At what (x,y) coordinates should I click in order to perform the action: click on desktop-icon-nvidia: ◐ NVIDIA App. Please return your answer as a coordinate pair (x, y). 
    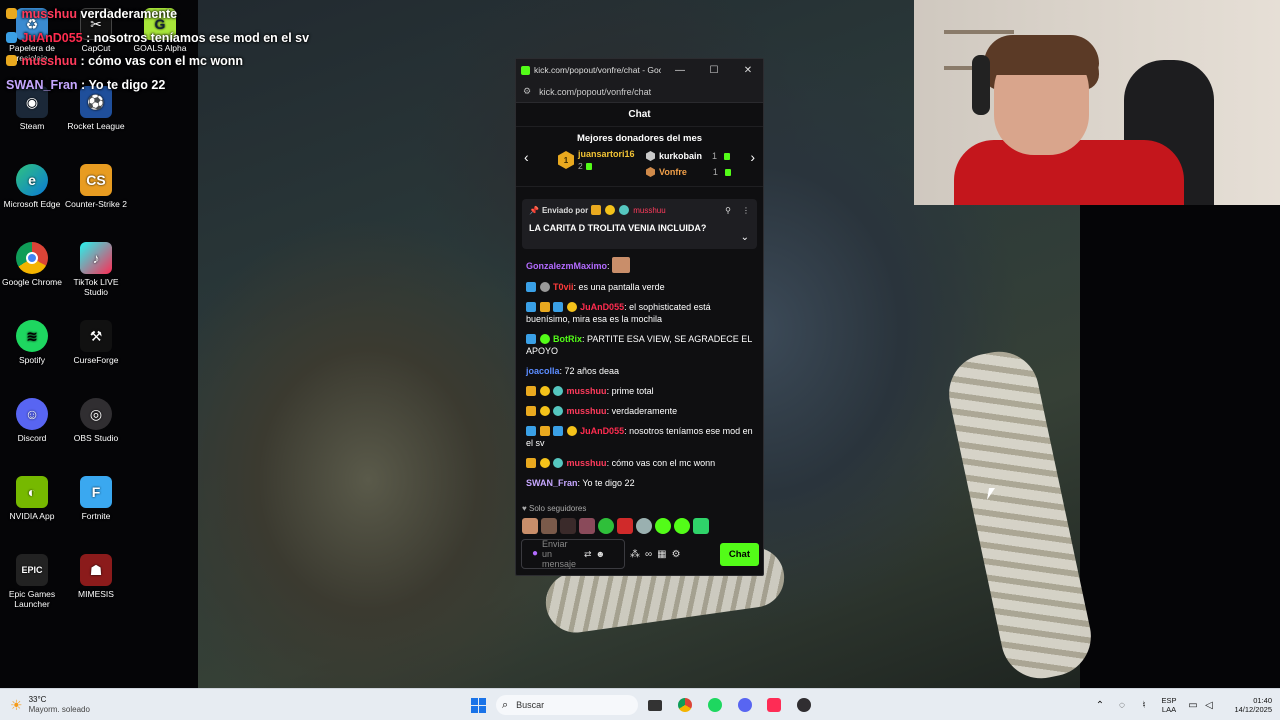
    Looking at the image, I should click on (33, 498).